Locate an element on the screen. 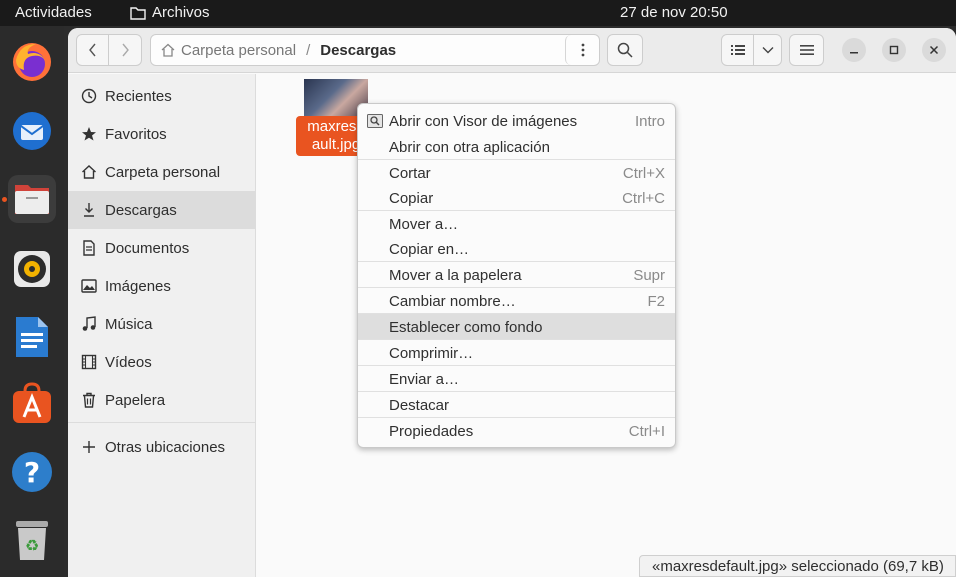 The image size is (956, 577). download-icon is located at coordinates (89, 210).